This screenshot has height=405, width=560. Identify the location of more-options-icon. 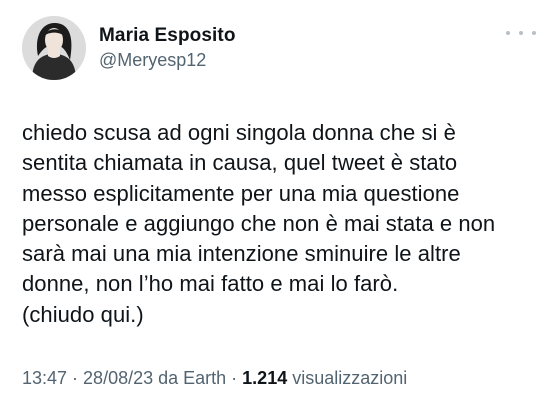
(521, 33).